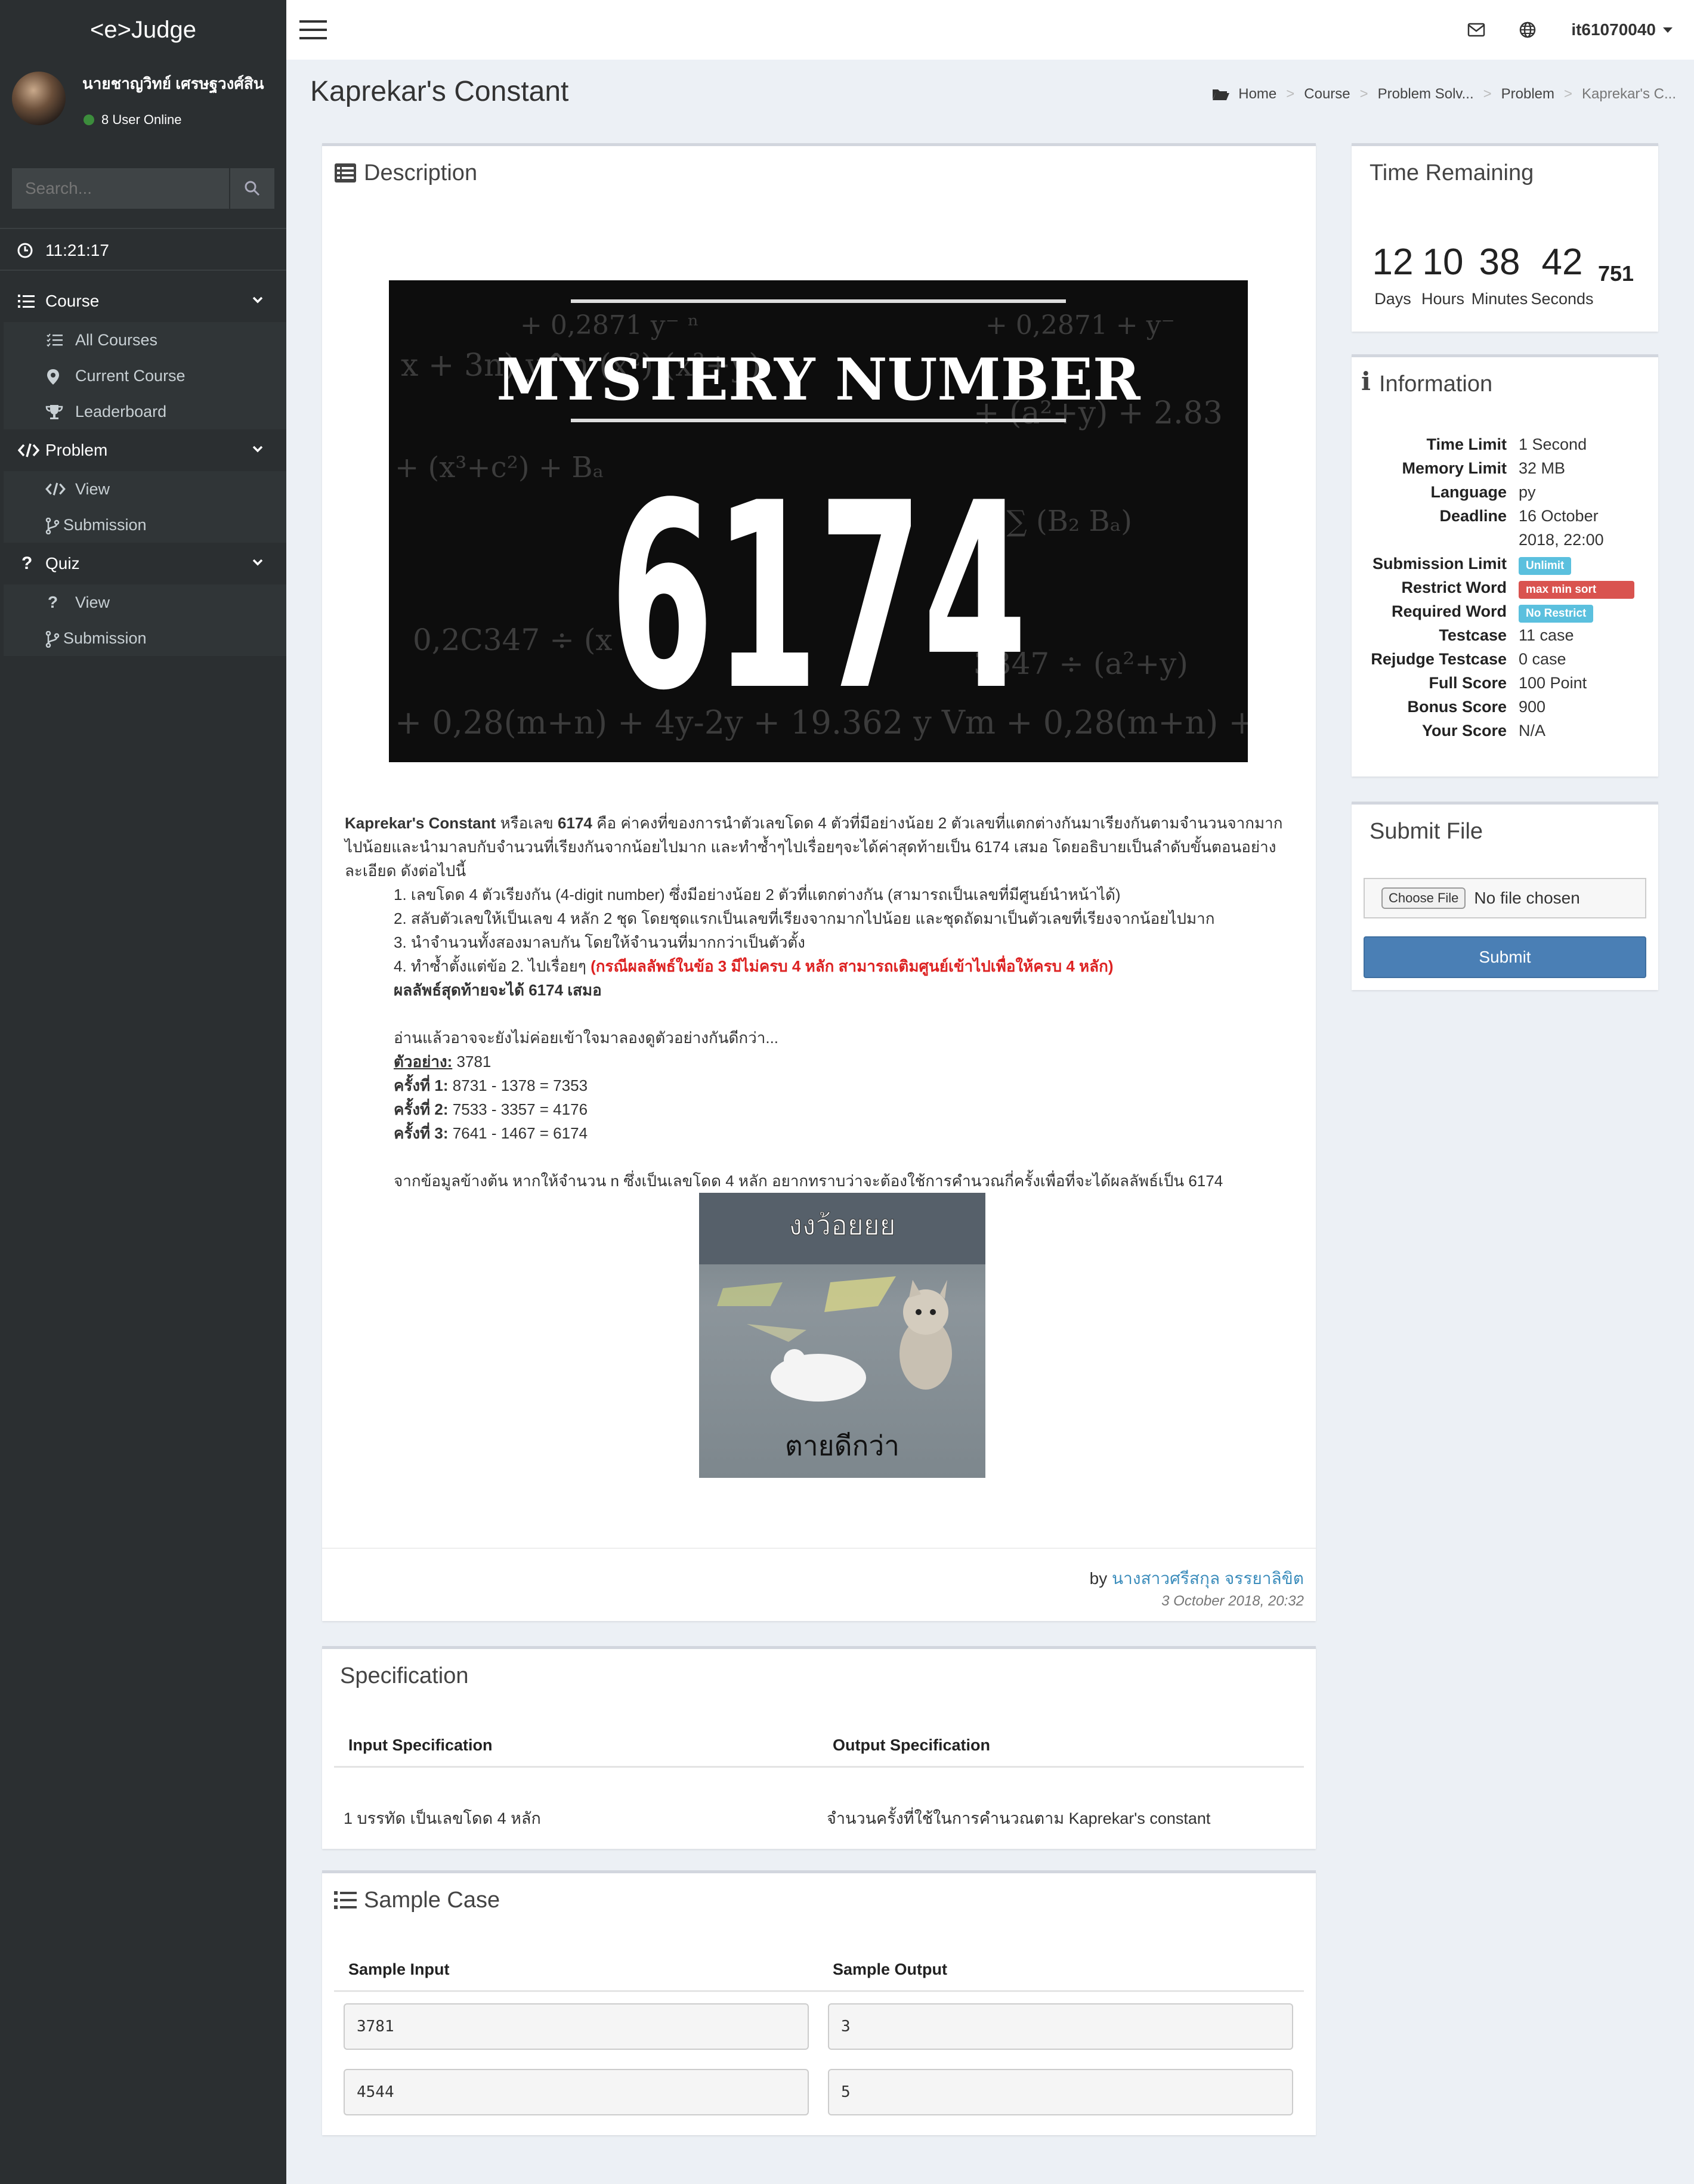 The height and width of the screenshot is (2184, 1694). What do you see at coordinates (1527, 898) in the screenshot?
I see `file-status: No file chosen` at bounding box center [1527, 898].